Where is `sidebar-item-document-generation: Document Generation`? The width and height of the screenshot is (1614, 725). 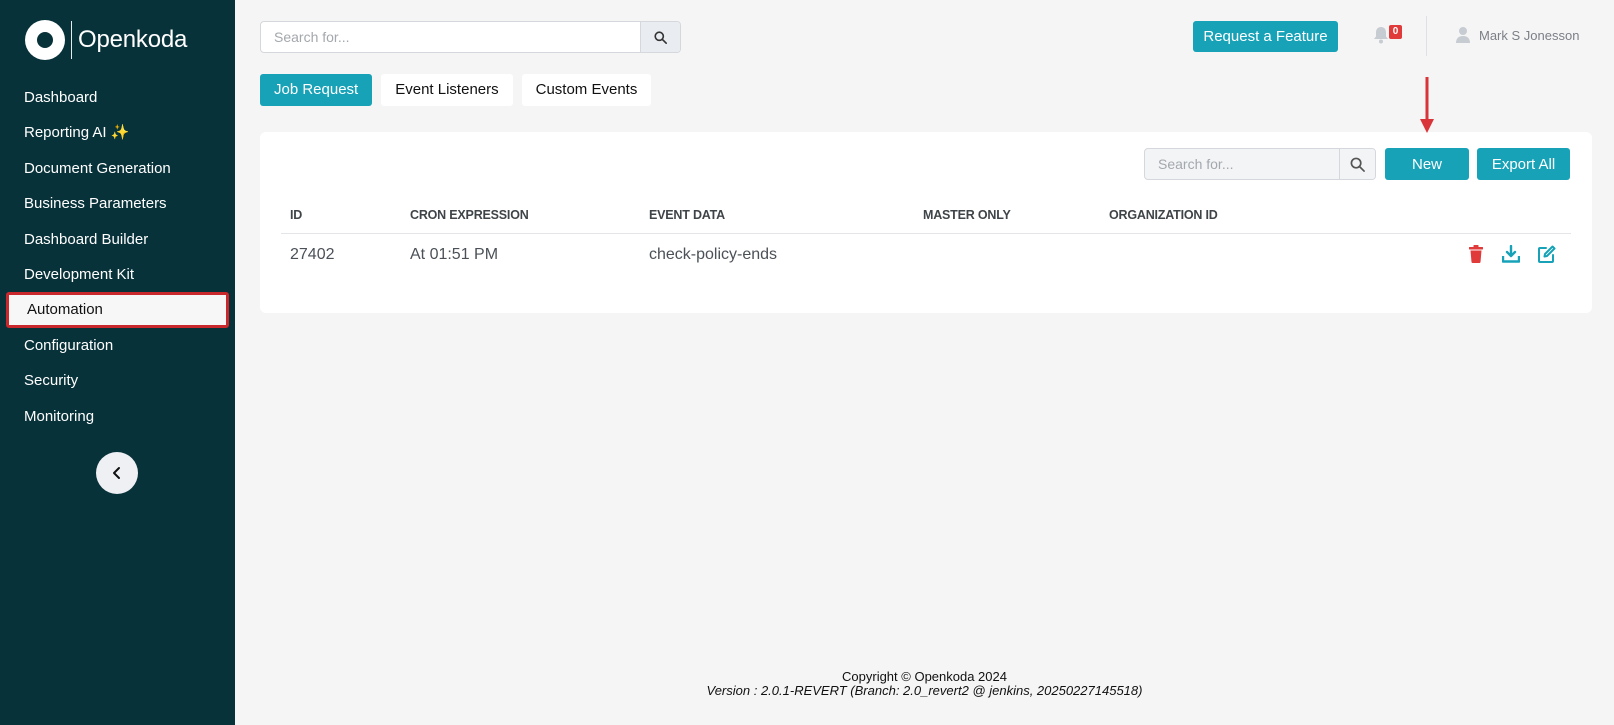
sidebar-item-document-generation: Document Generation is located at coordinates (117, 168).